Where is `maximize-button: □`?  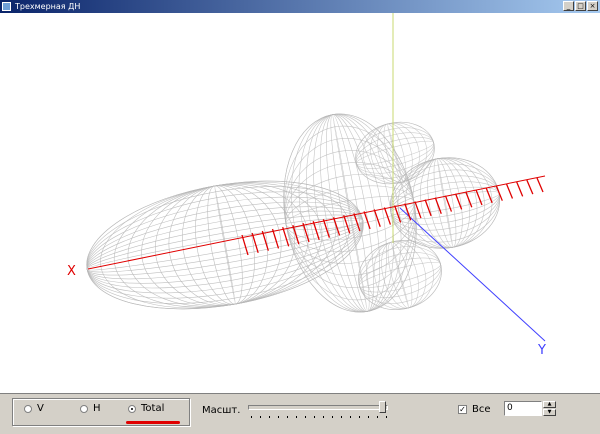
maximize-button: □ is located at coordinates (580, 6).